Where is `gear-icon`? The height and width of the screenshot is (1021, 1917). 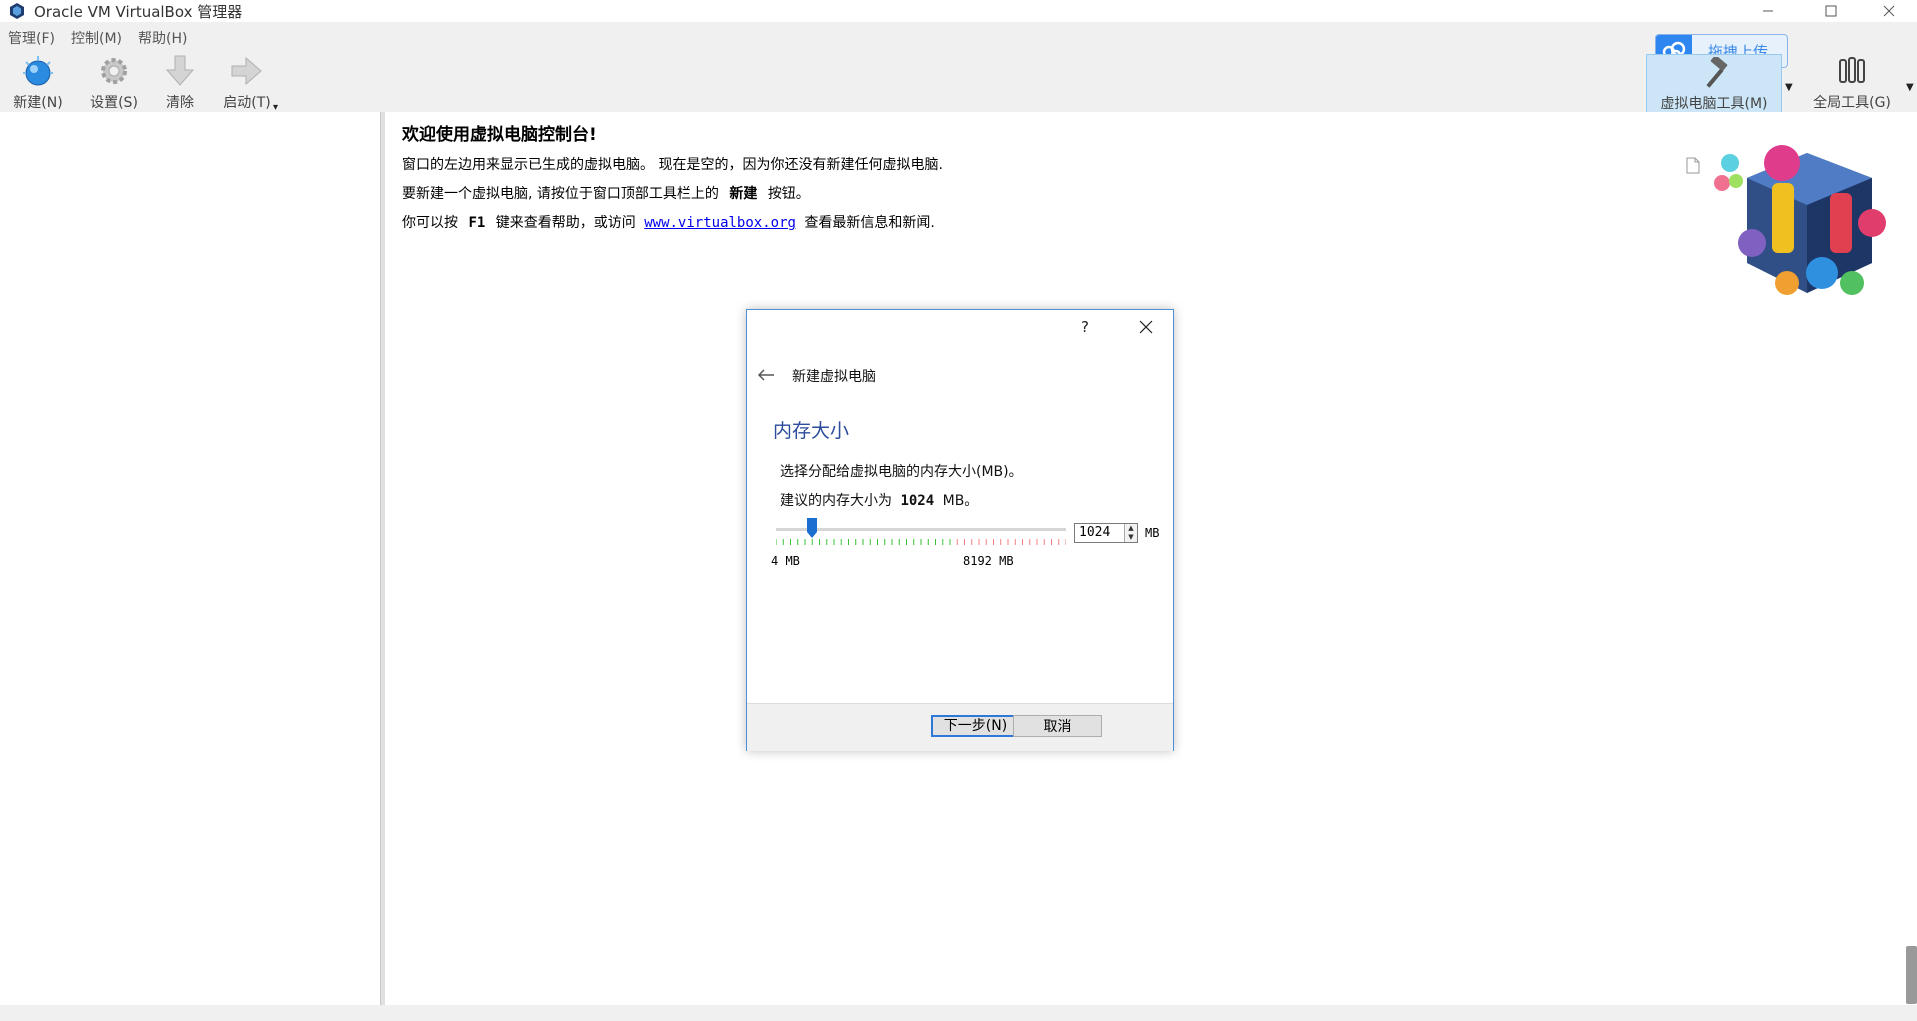 gear-icon is located at coordinates (114, 71).